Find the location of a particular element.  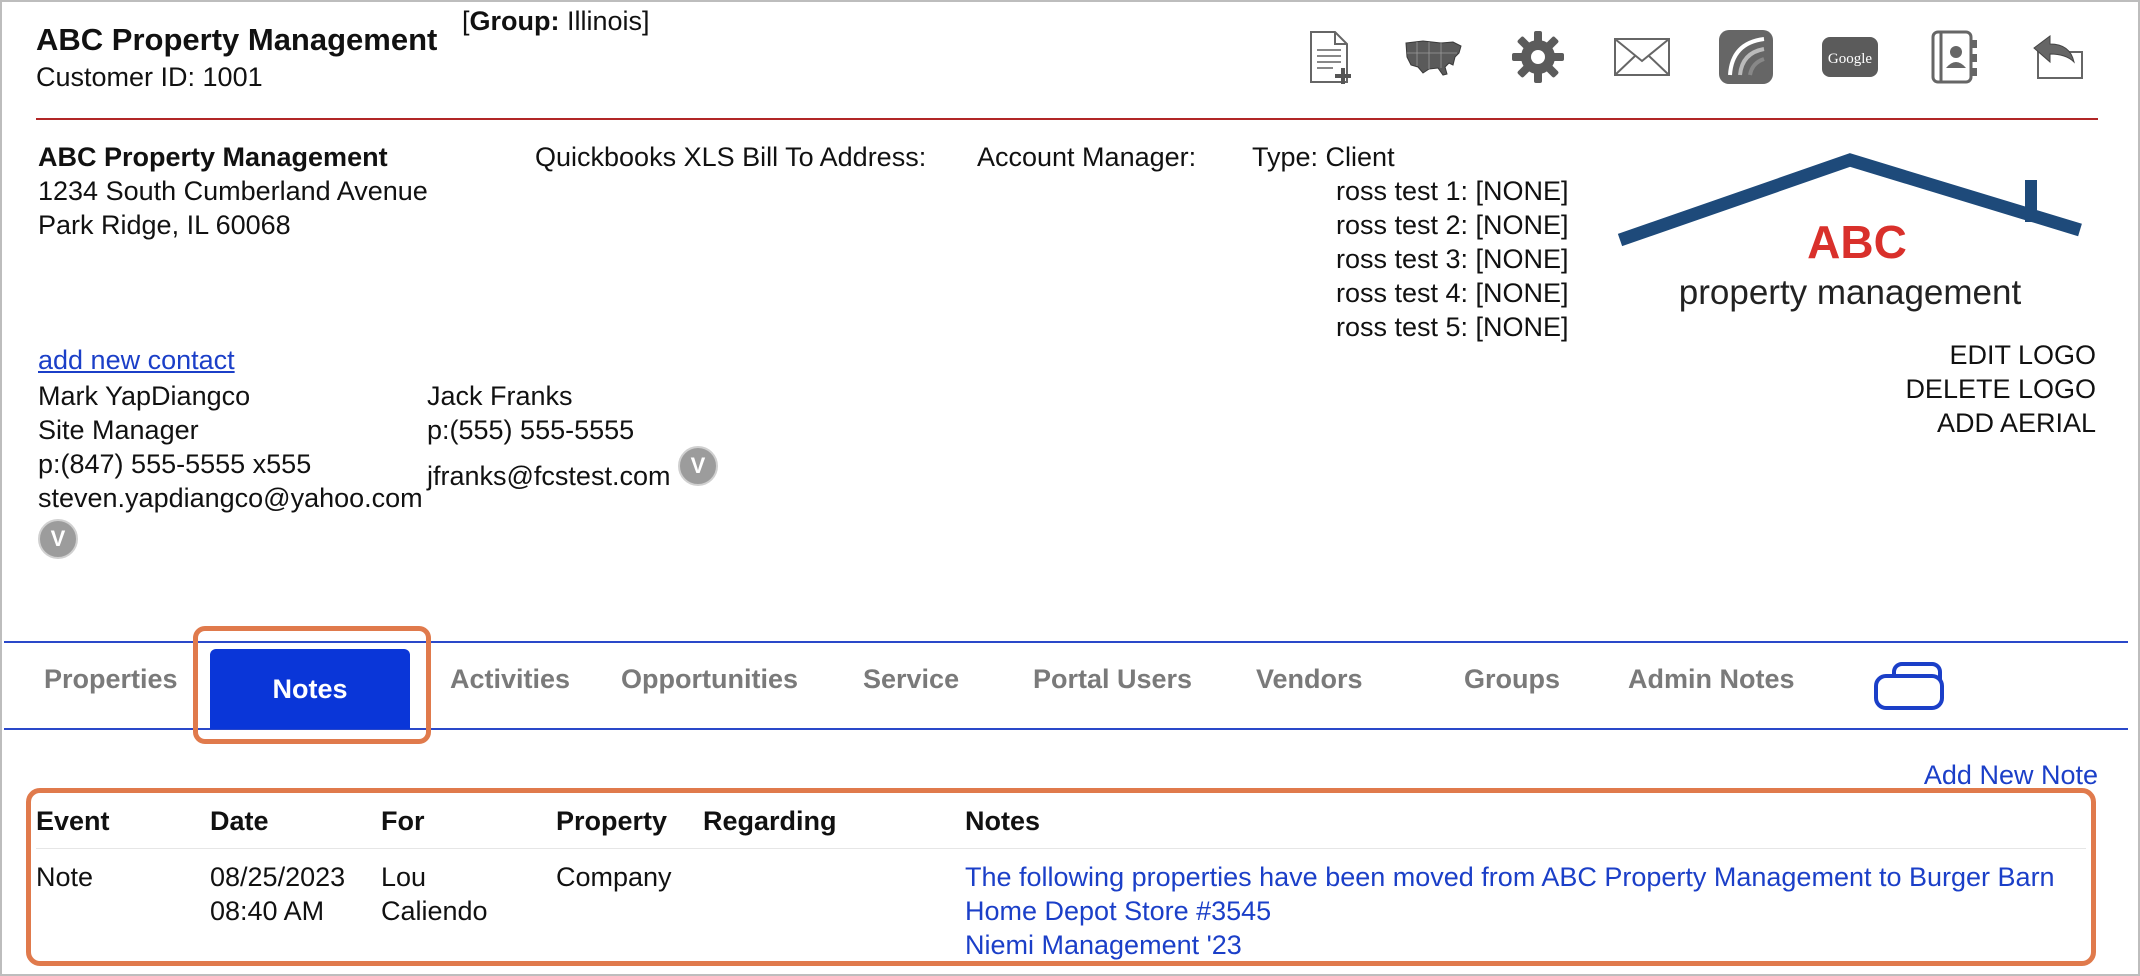

mail-icon is located at coordinates (1642, 57).